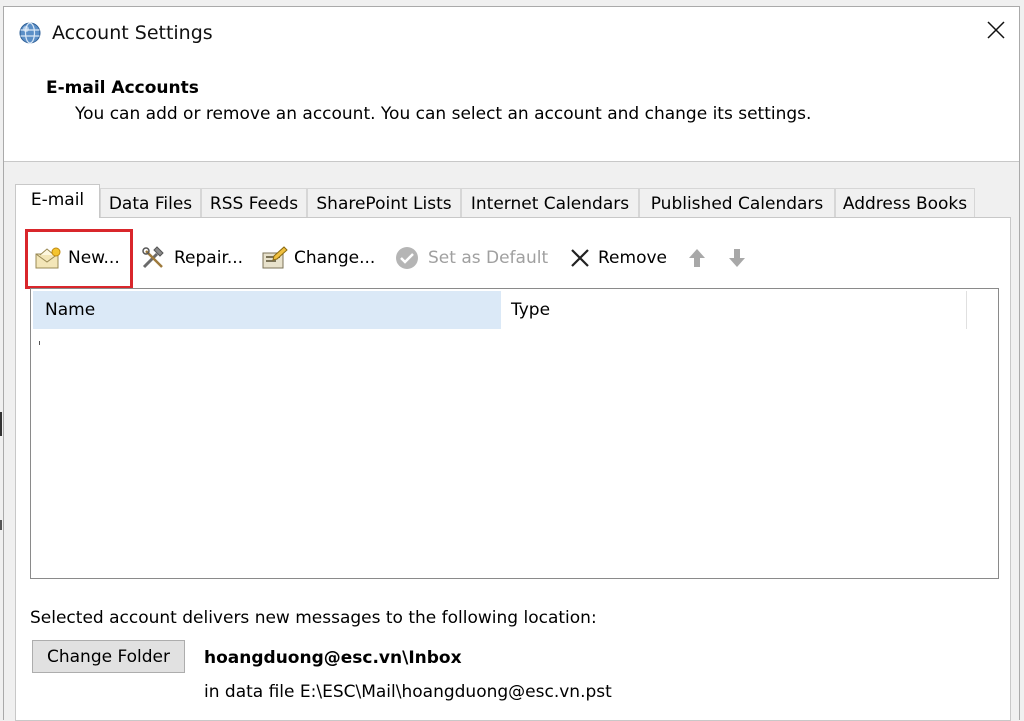 Image resolution: width=1024 pixels, height=721 pixels. What do you see at coordinates (48, 258) in the screenshot?
I see `new-mail-icon` at bounding box center [48, 258].